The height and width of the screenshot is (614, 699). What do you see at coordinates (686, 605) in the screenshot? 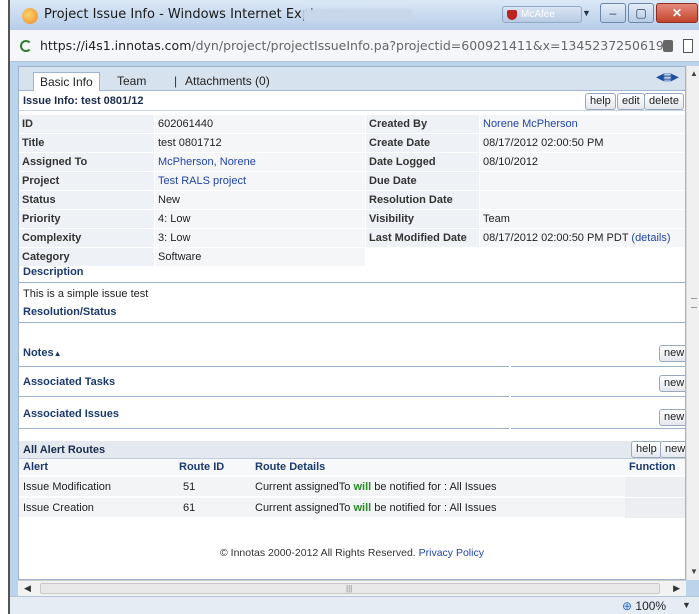
I see `zoom-dropdown-icon: ▼` at bounding box center [686, 605].